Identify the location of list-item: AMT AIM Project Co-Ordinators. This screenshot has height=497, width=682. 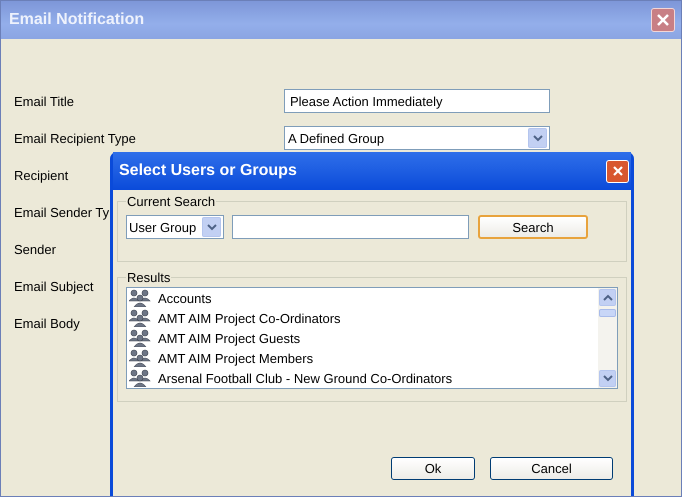
(249, 318).